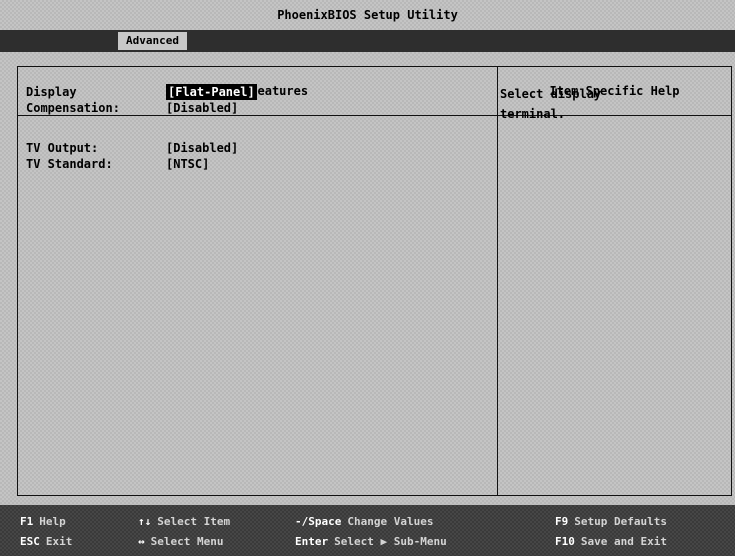 This screenshot has height=556, width=735. What do you see at coordinates (52, 521) in the screenshot?
I see `help-desc: Help` at bounding box center [52, 521].